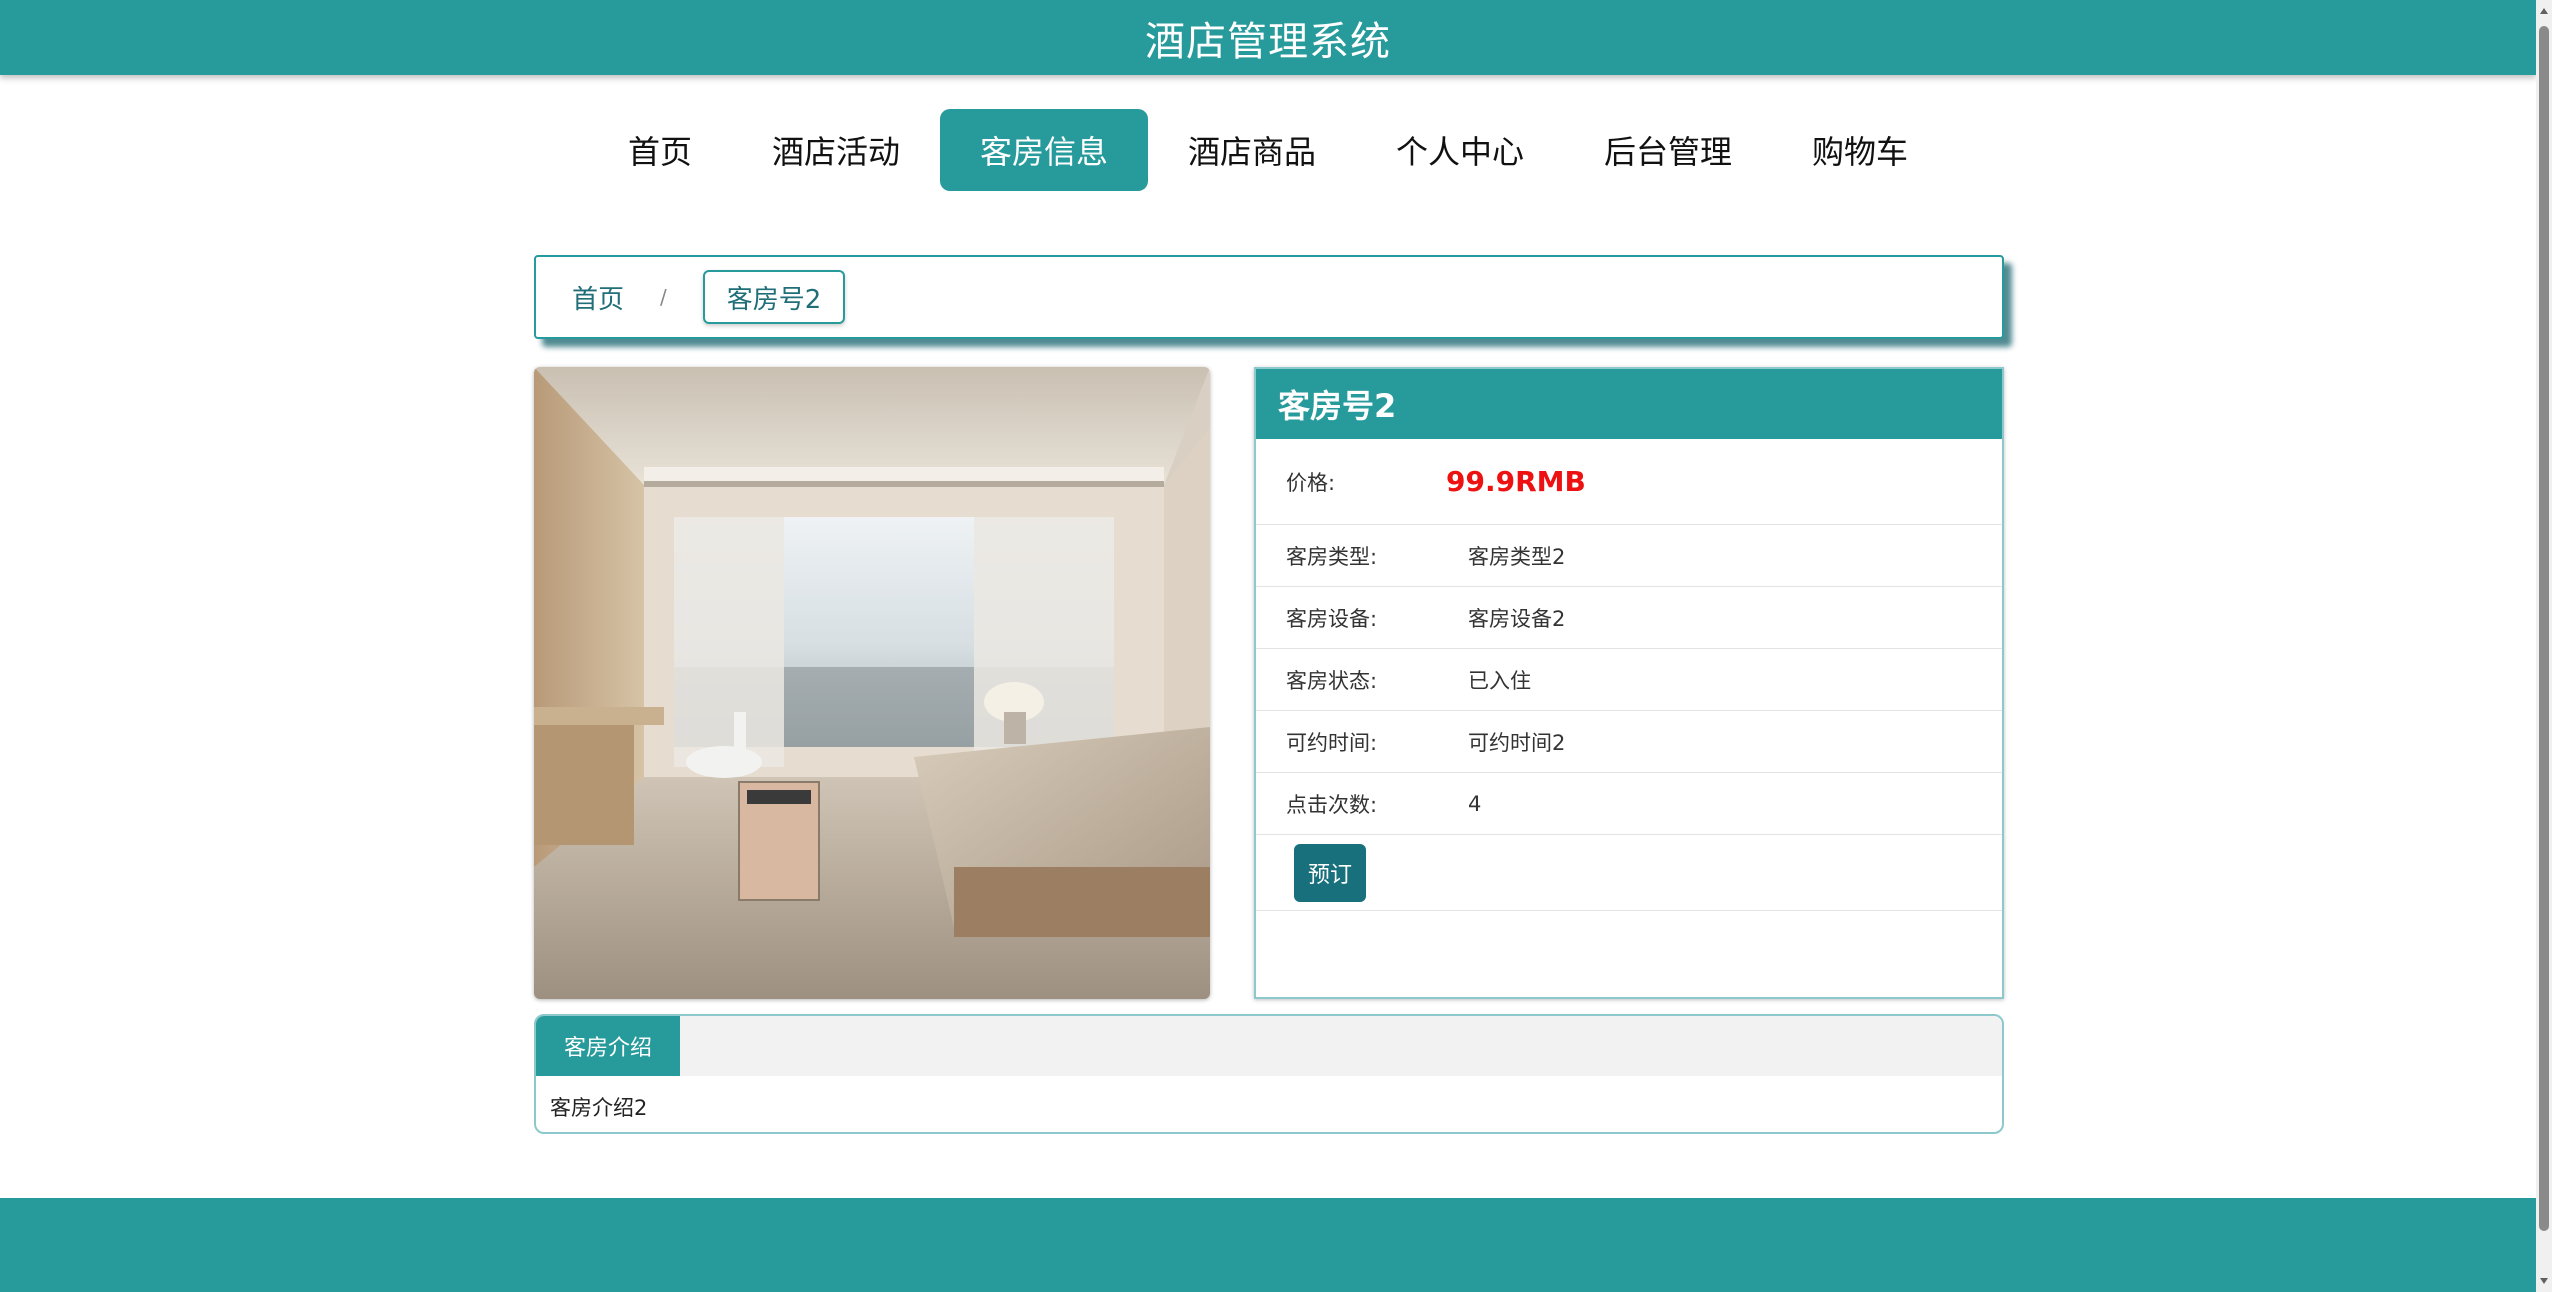 The width and height of the screenshot is (2552, 1292). Describe the element at coordinates (1629, 742) in the screenshot. I see `available-time-row: 可约时间: 可约时间2` at that location.